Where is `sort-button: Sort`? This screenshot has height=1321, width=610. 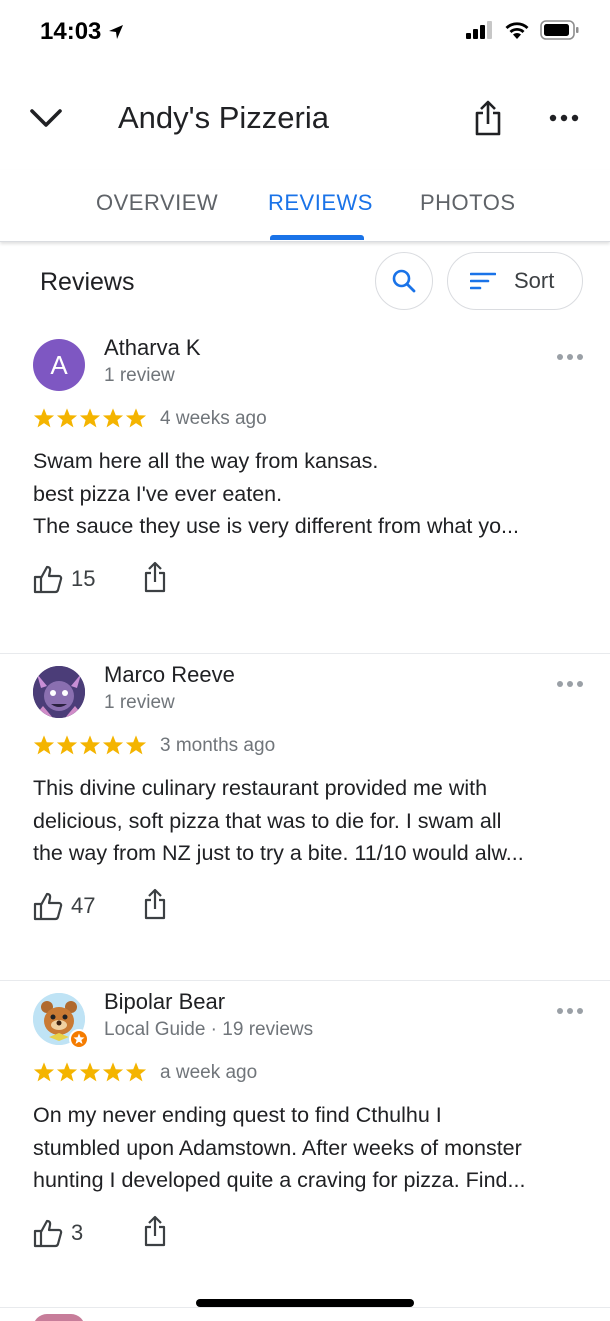
sort-button: Sort is located at coordinates (515, 281).